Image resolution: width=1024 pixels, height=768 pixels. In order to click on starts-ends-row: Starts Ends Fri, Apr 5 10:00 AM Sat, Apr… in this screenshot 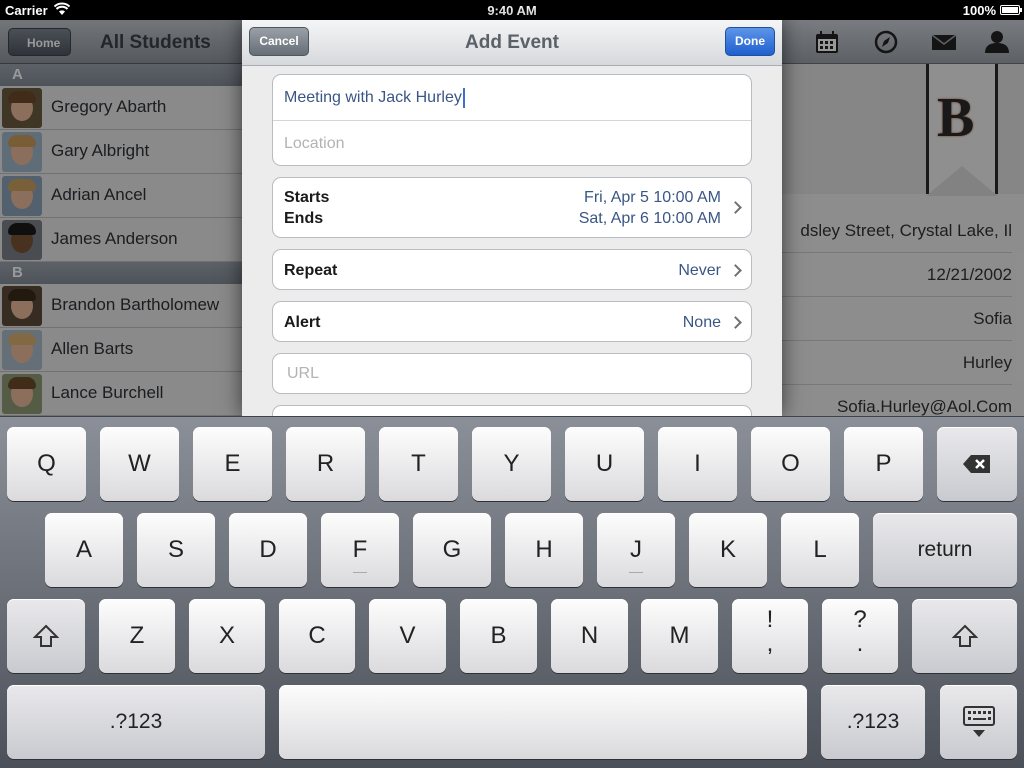, I will do `click(512, 207)`.